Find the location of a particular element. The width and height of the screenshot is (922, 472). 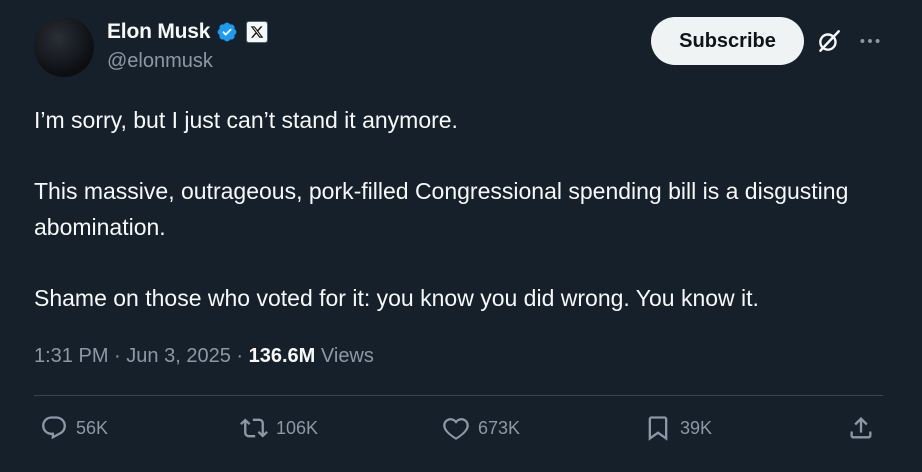

author-name-row: Elon Musk is located at coordinates (188, 32).